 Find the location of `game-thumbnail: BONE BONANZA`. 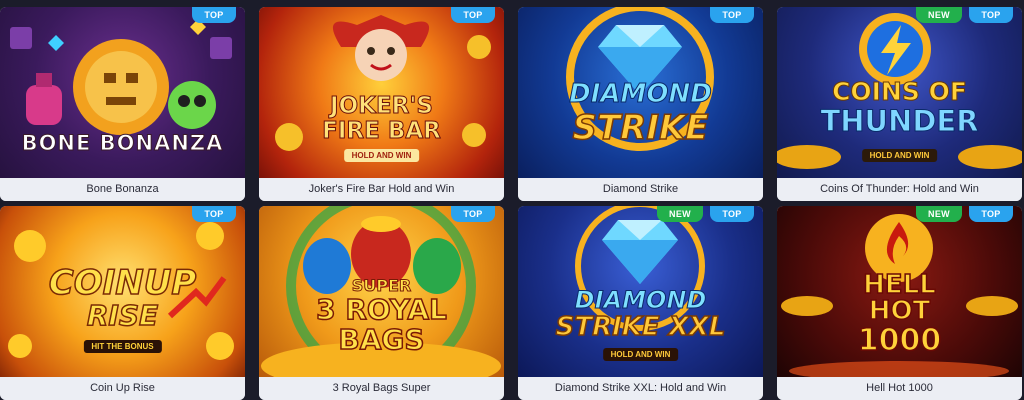

game-thumbnail: BONE BONANZA is located at coordinates (122, 92).